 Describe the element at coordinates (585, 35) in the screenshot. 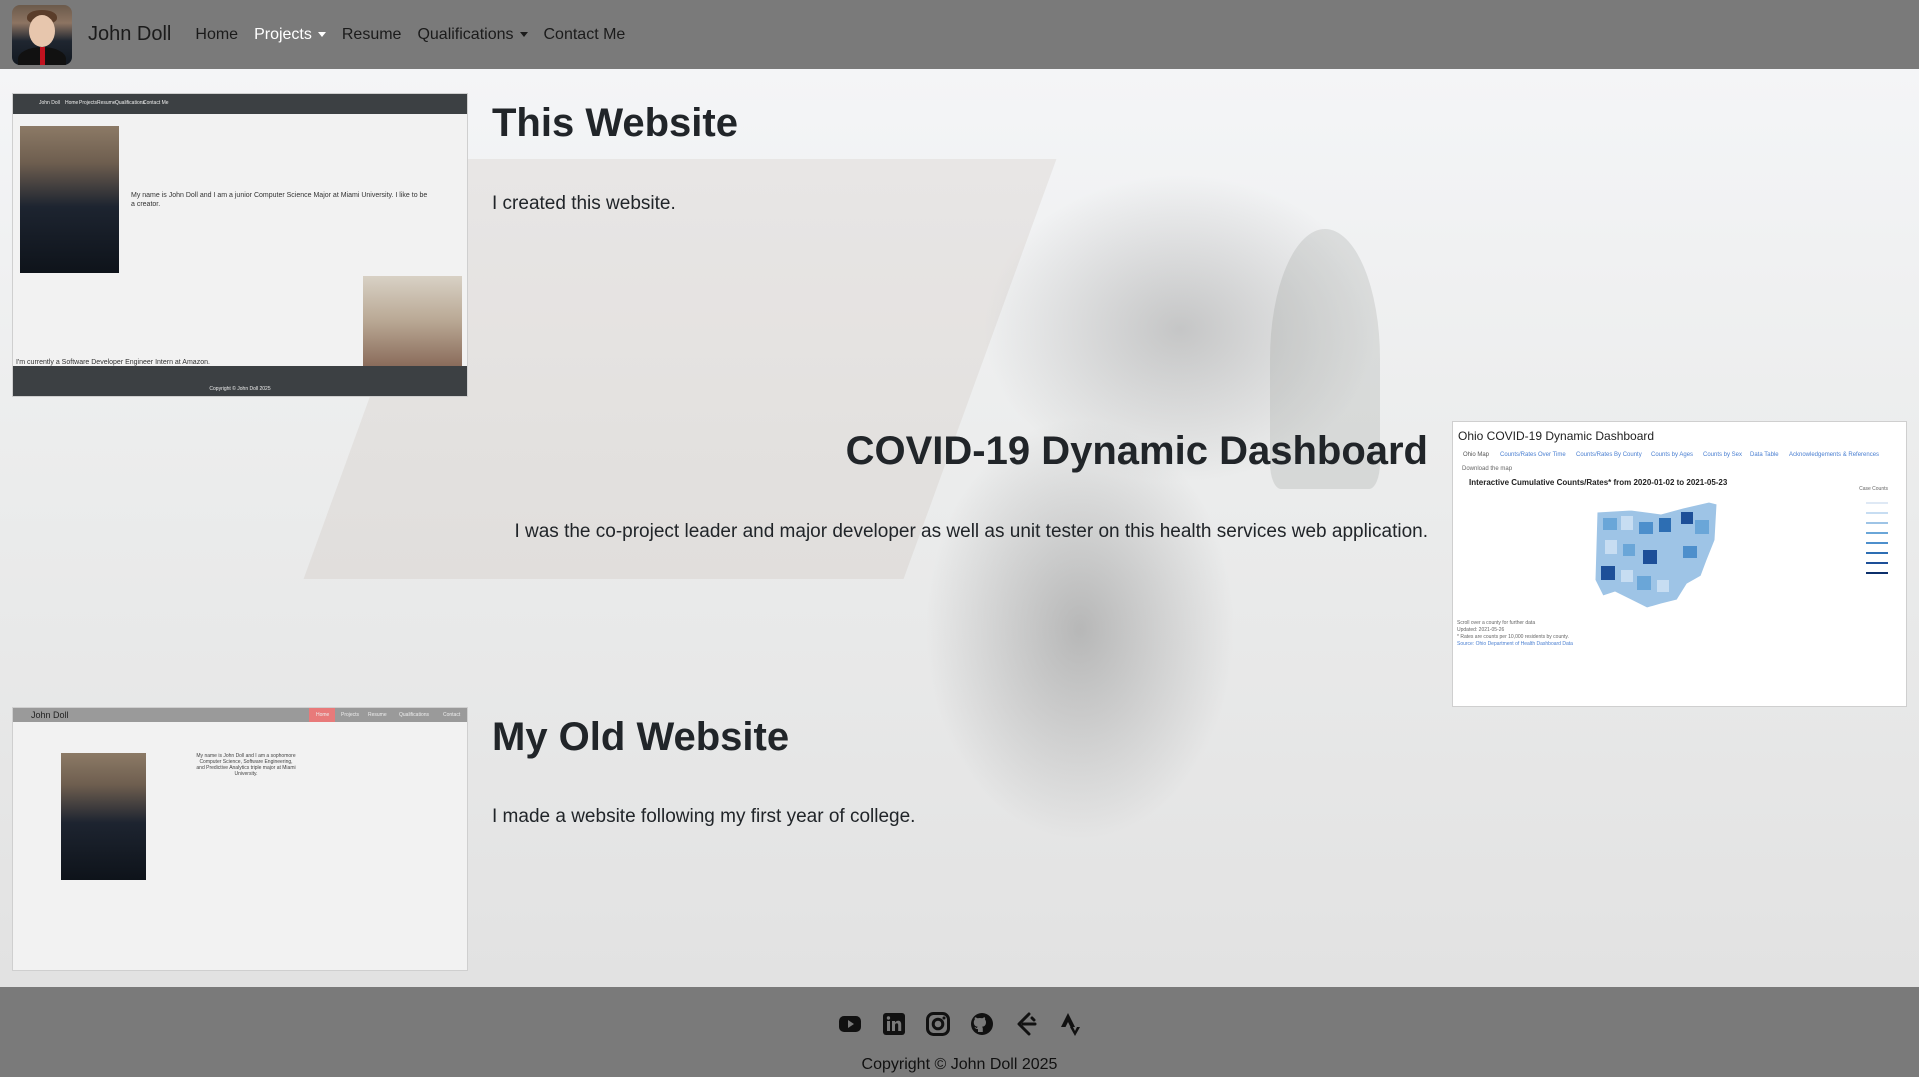

I see `nav-contact: Contact Me` at that location.